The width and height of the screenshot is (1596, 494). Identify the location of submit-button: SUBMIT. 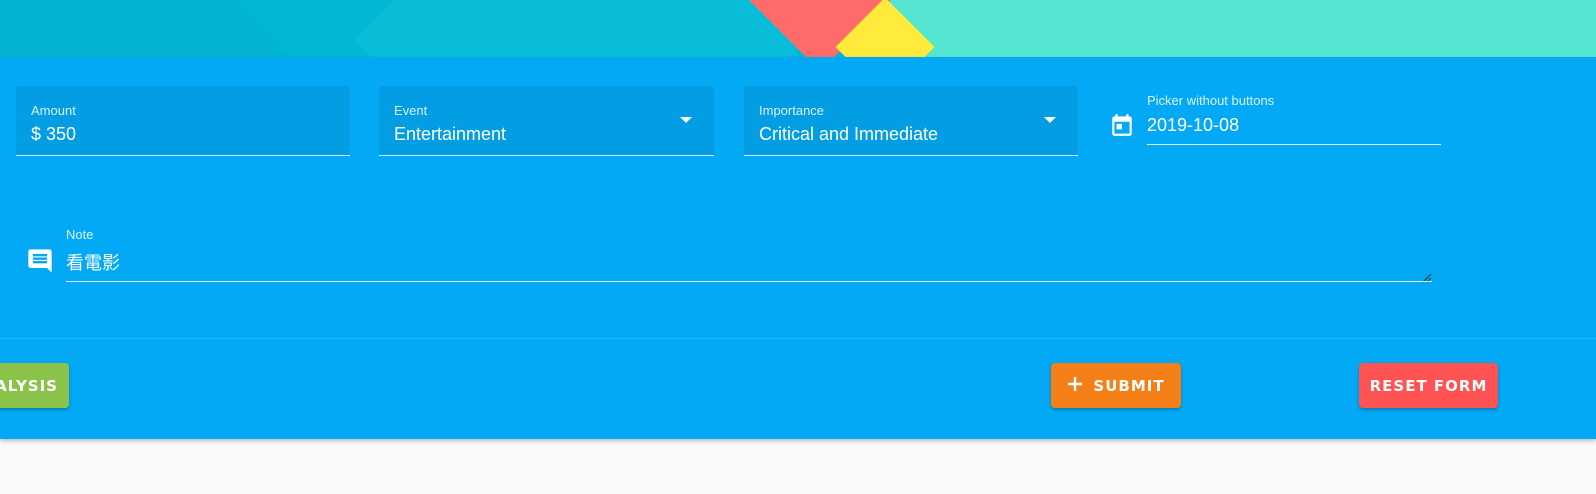
(1116, 385).